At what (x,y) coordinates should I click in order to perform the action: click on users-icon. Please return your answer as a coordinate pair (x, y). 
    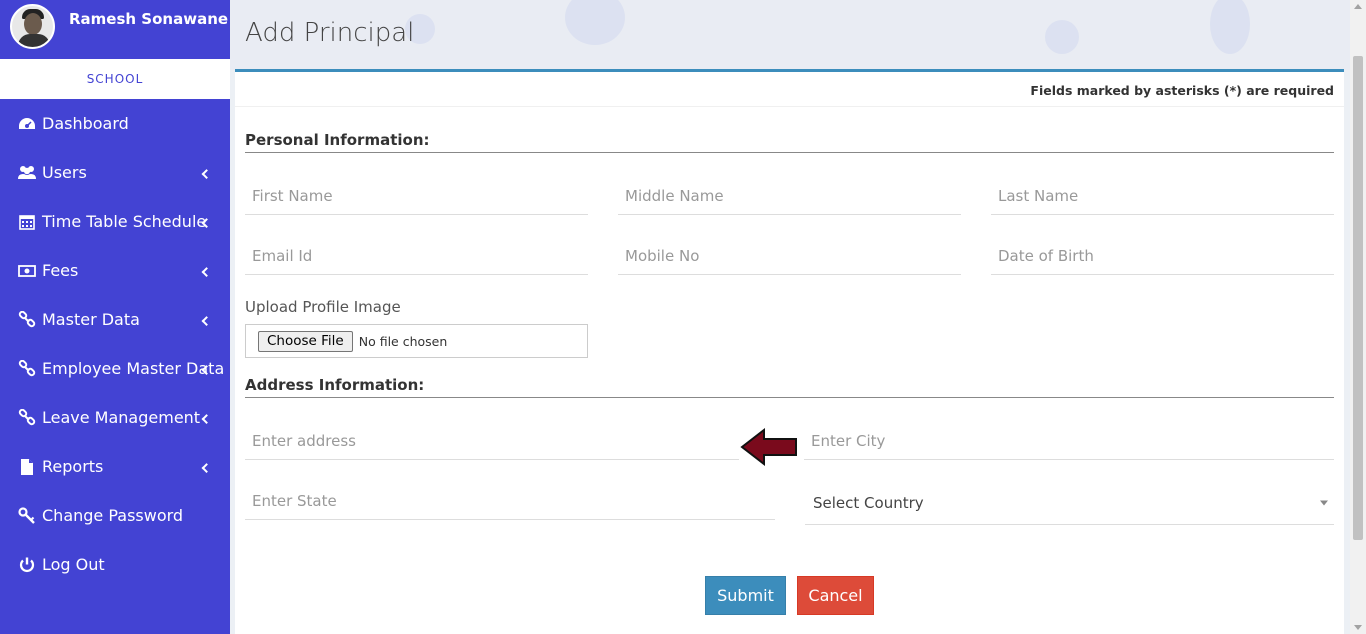
    Looking at the image, I should click on (27, 173).